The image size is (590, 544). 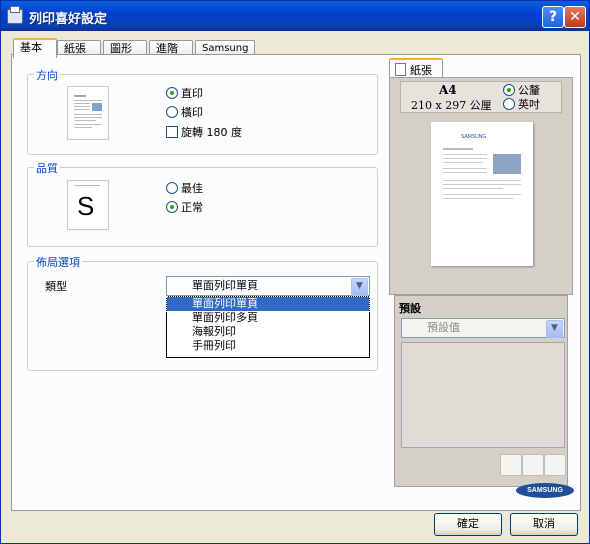 What do you see at coordinates (172, 132) in the screenshot?
I see `checkbox-unchecked-icon` at bounding box center [172, 132].